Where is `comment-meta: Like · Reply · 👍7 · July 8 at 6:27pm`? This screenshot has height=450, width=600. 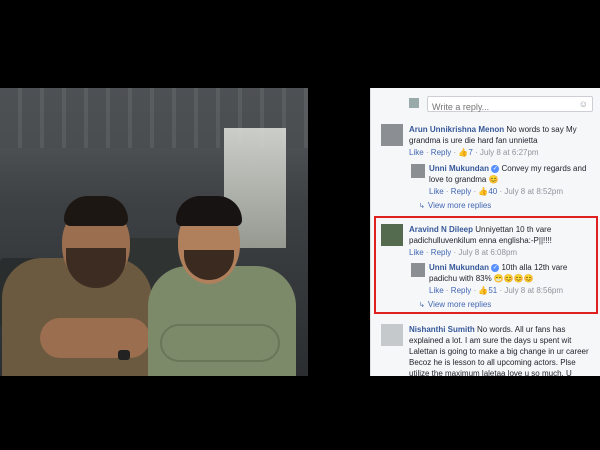 comment-meta: Like · Reply · 👍7 · July 8 at 6:27pm is located at coordinates (474, 152).